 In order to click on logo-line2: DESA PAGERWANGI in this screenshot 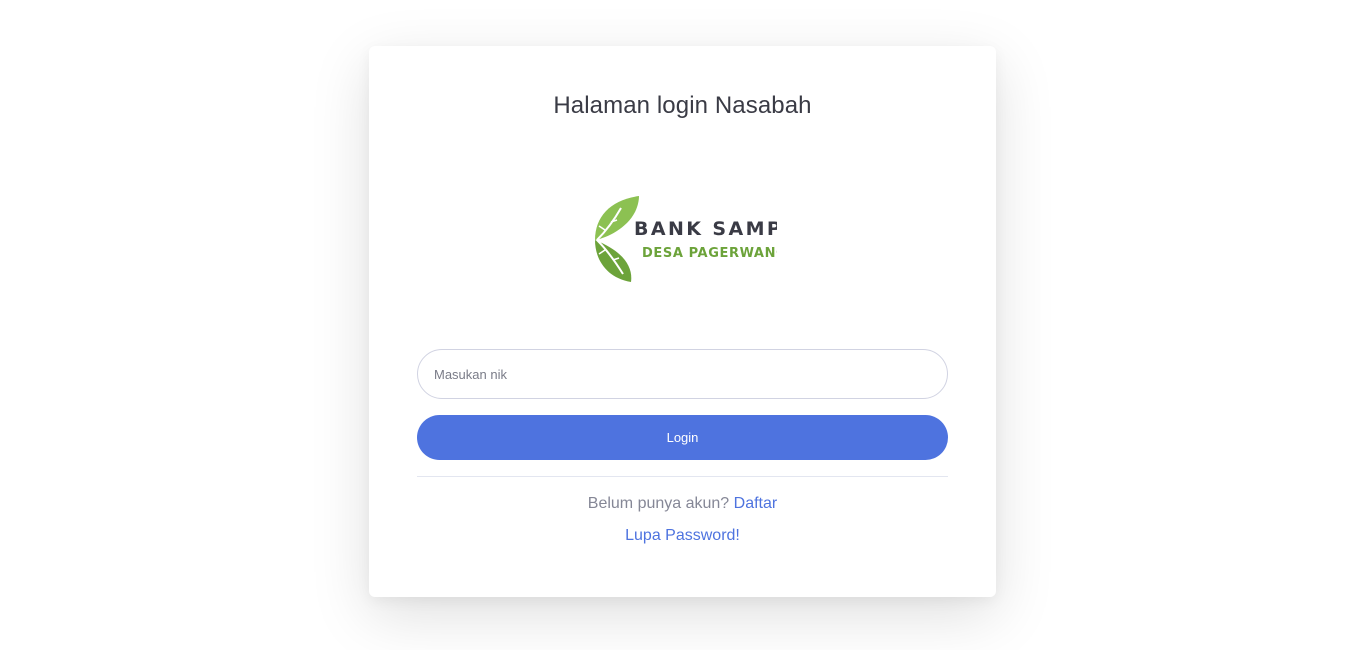, I will do `click(709, 253)`.